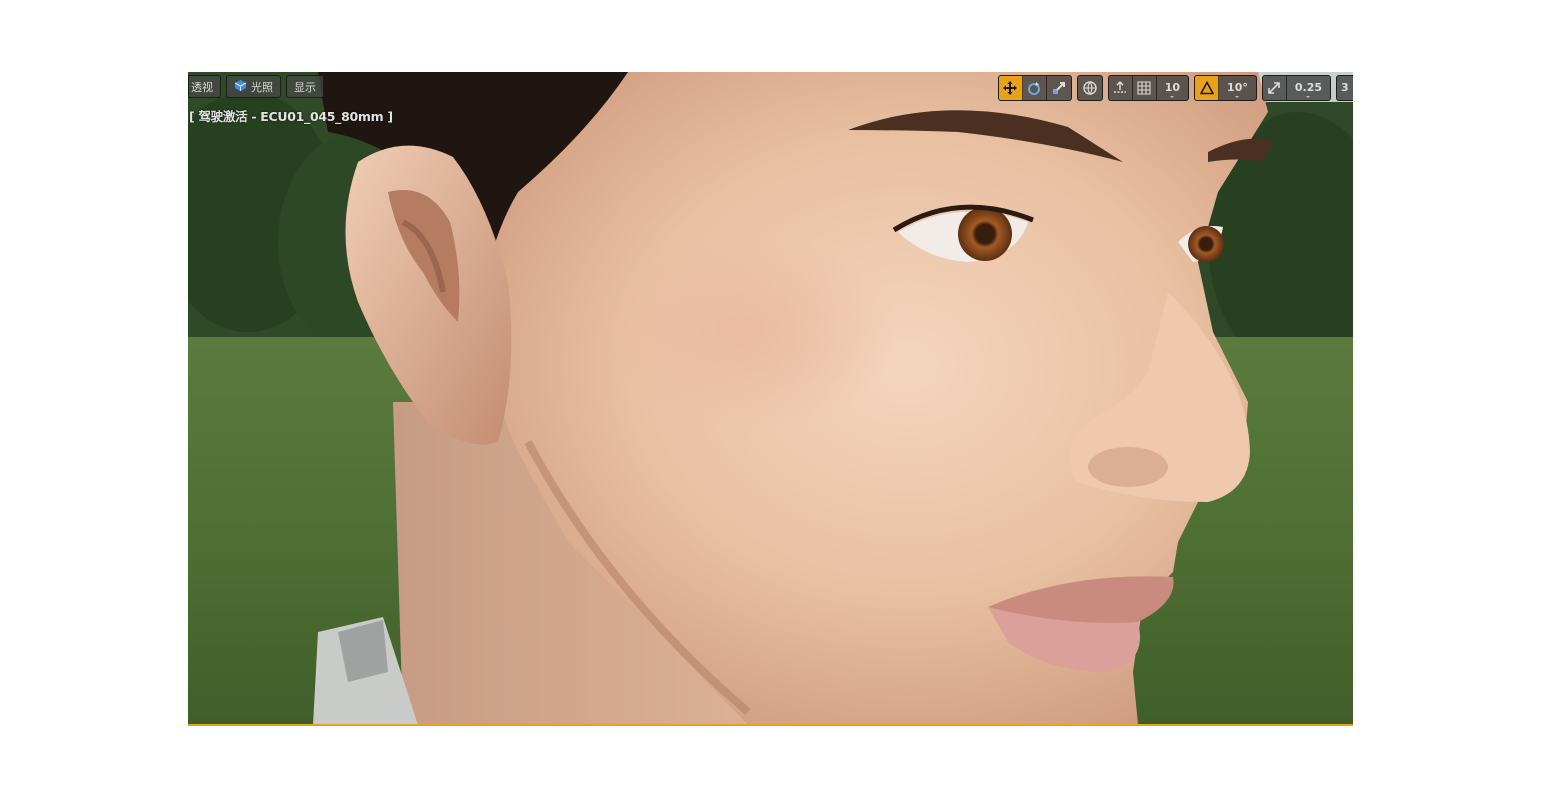  What do you see at coordinates (1010, 87) in the screenshot?
I see `translate-icon` at bounding box center [1010, 87].